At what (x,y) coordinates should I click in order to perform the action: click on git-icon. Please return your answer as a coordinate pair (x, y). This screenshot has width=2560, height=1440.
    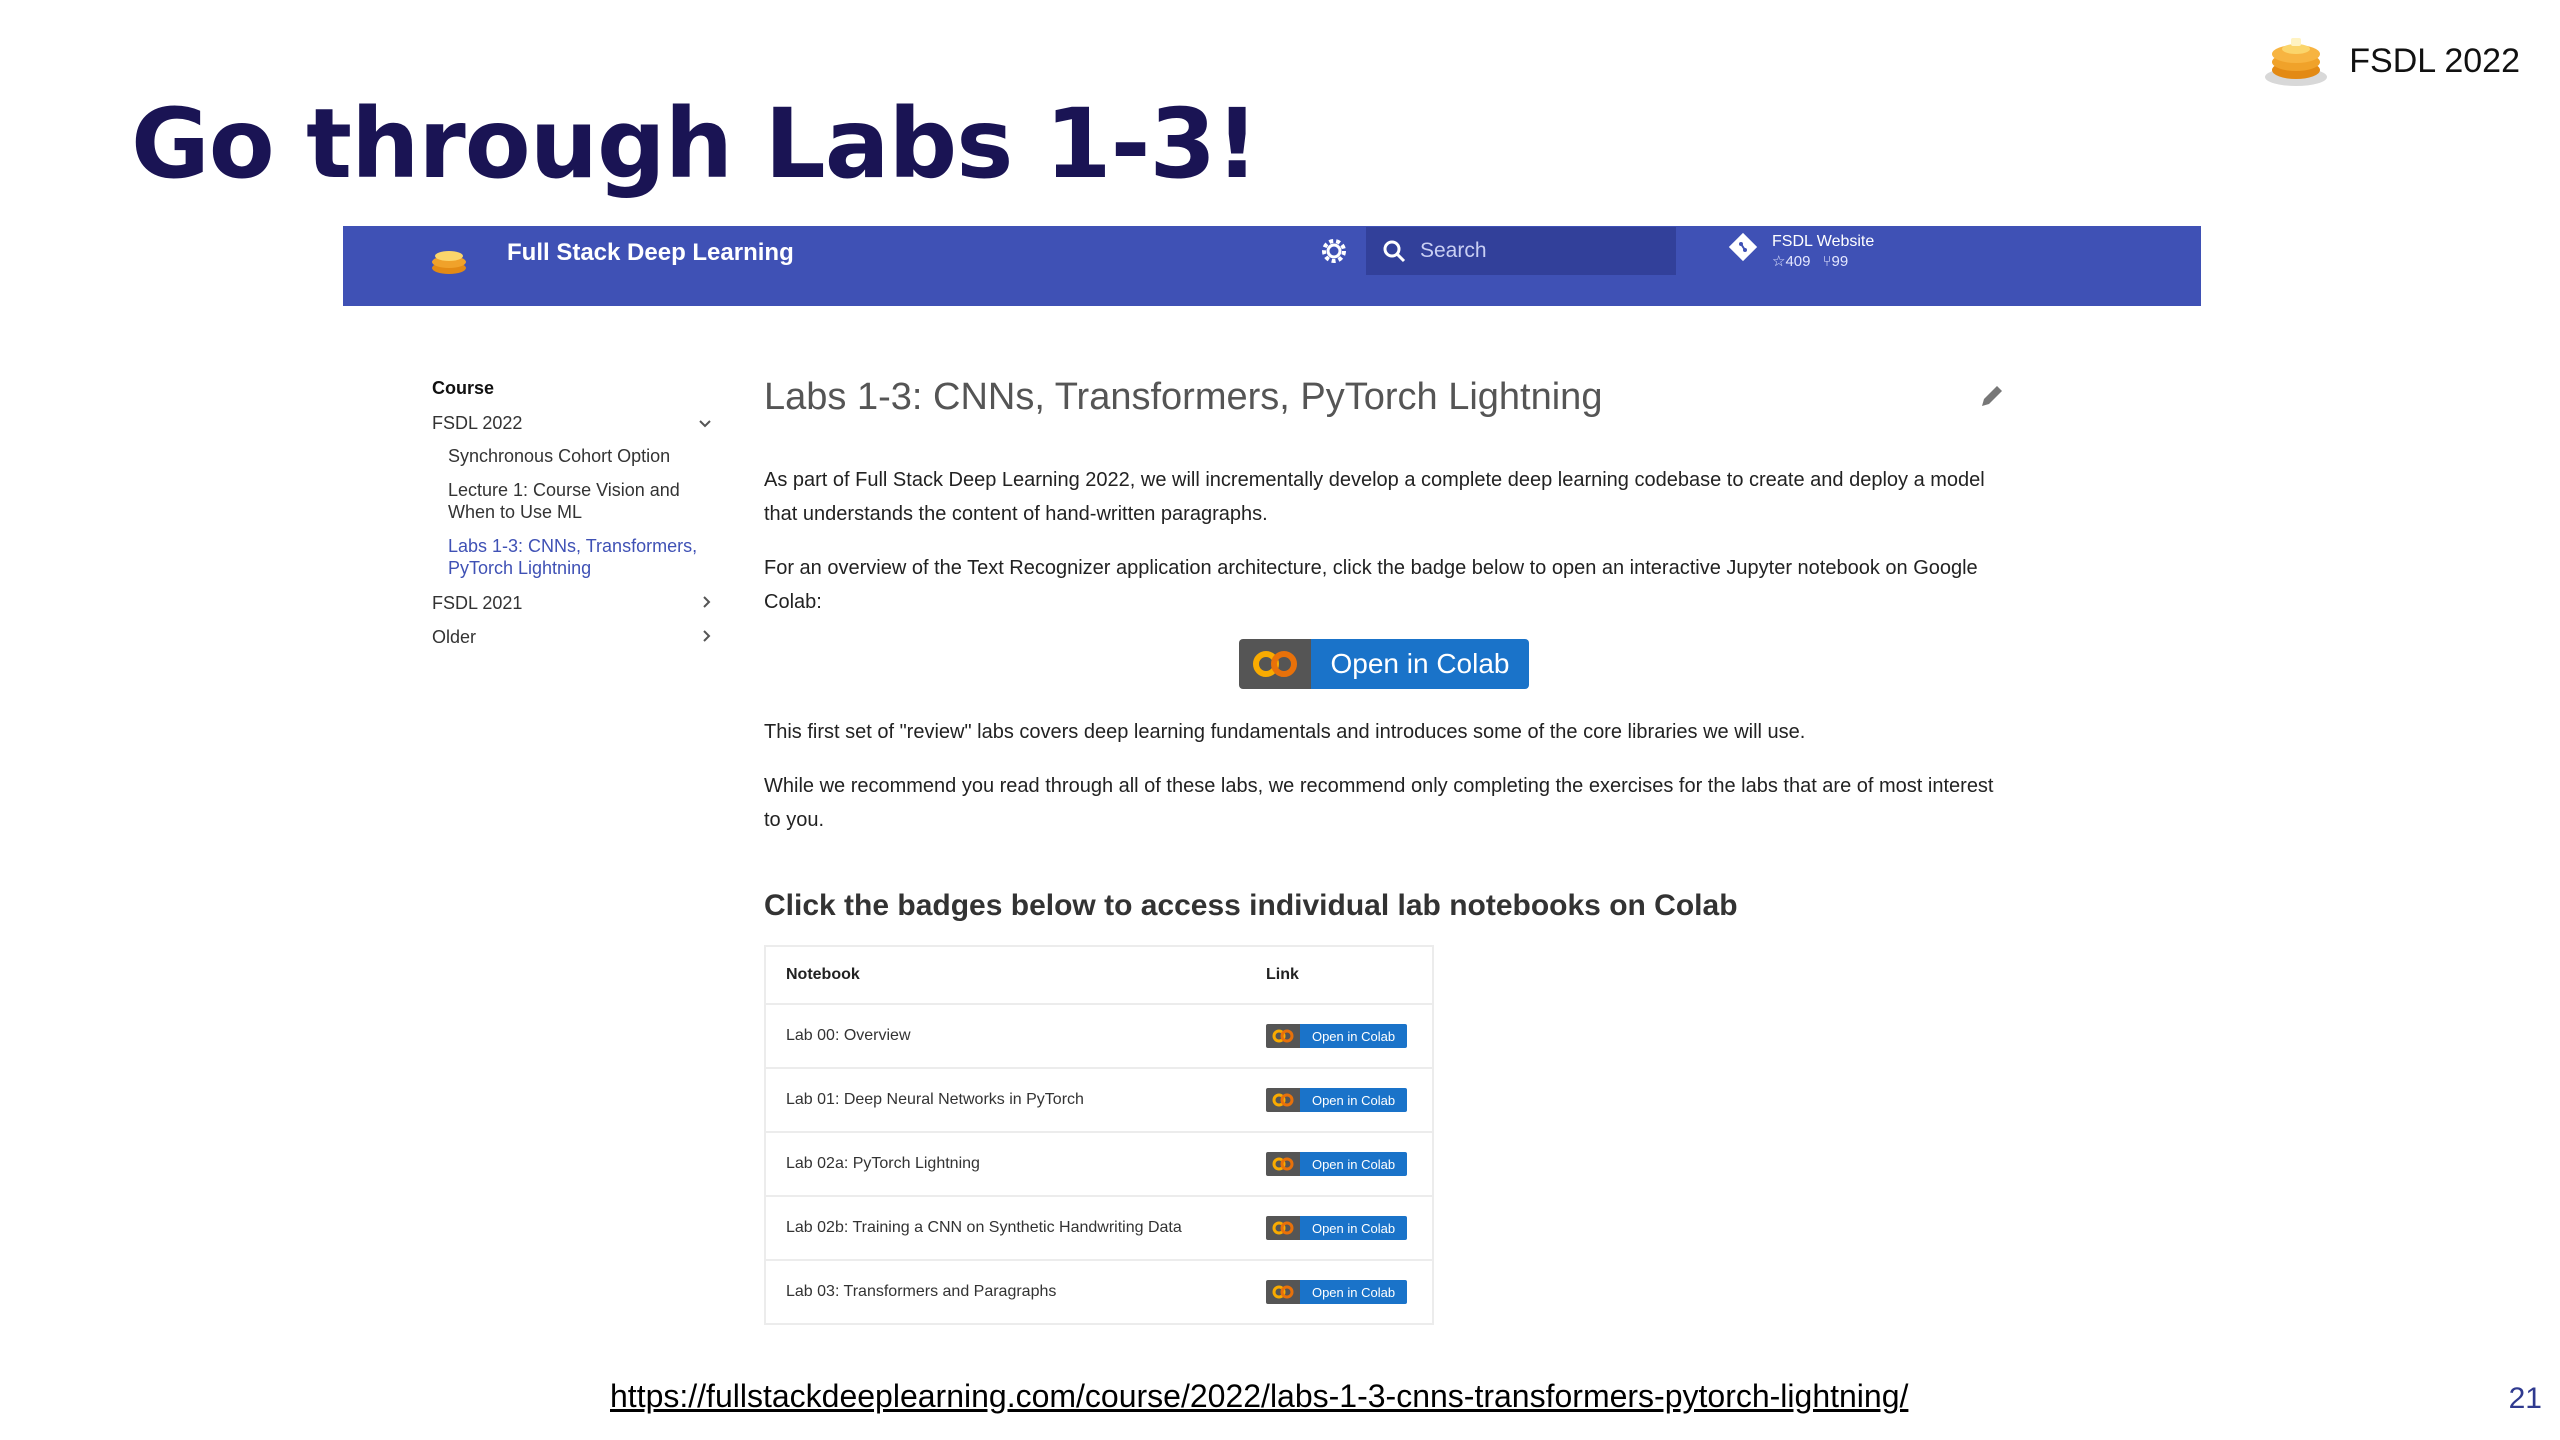
    Looking at the image, I should click on (1743, 249).